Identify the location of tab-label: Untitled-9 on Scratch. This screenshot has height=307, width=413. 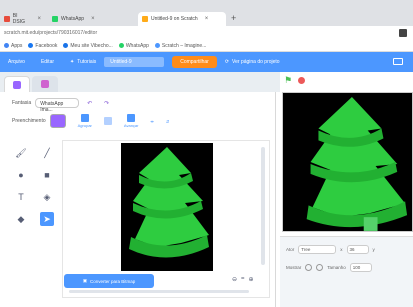
(174, 19).